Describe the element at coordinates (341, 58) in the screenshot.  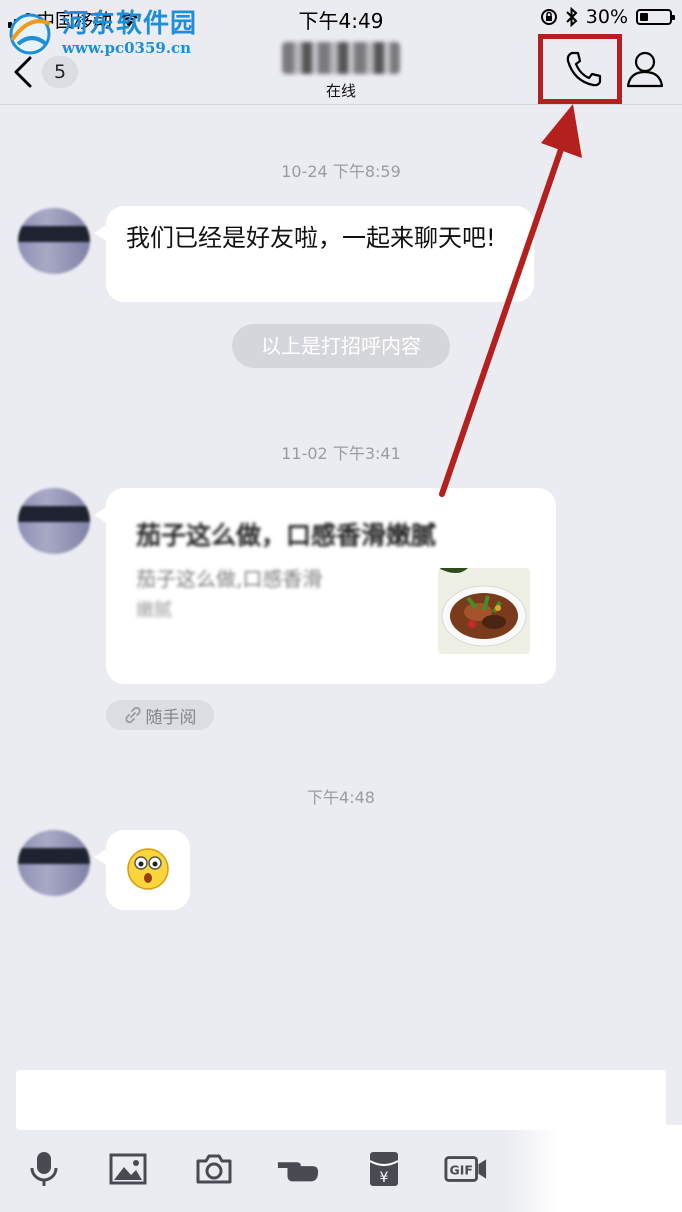
I see `contact-name-blurred` at that location.